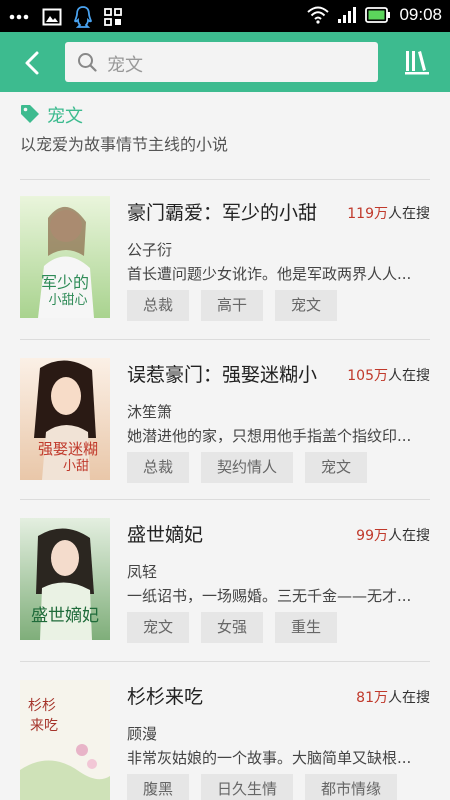 The image size is (450, 800). I want to click on tag-list: 总裁 高干 宠文, so click(232, 305).